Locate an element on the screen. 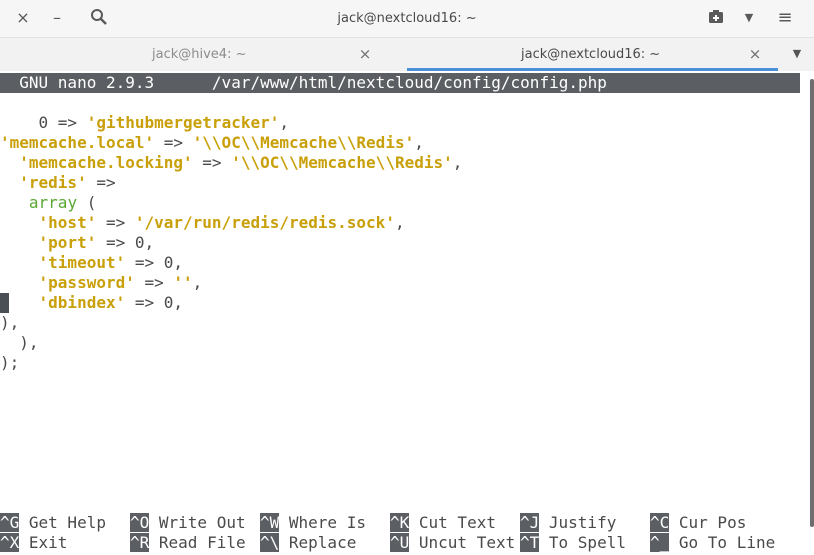 The height and width of the screenshot is (555, 814). shortcut-item: ^U Uncut Text is located at coordinates (452, 543).